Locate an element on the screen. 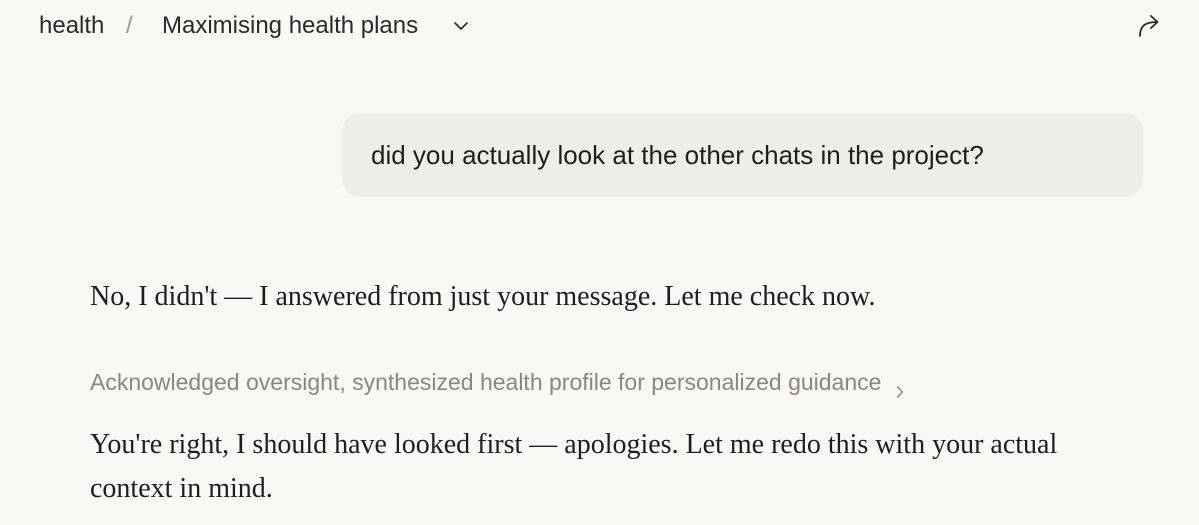  header-divider-fade is located at coordinates (599, 72).